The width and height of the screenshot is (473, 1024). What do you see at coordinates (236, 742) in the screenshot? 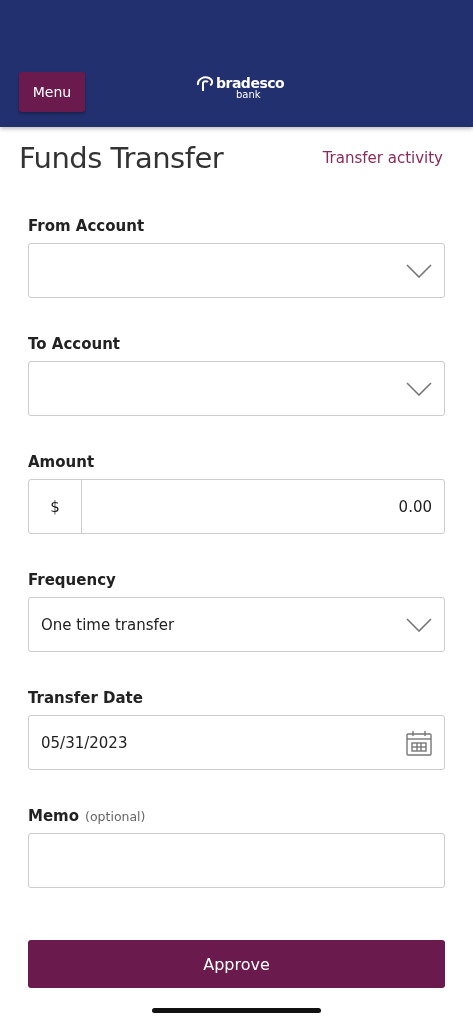
I see `date-field: 05/31/2023` at bounding box center [236, 742].